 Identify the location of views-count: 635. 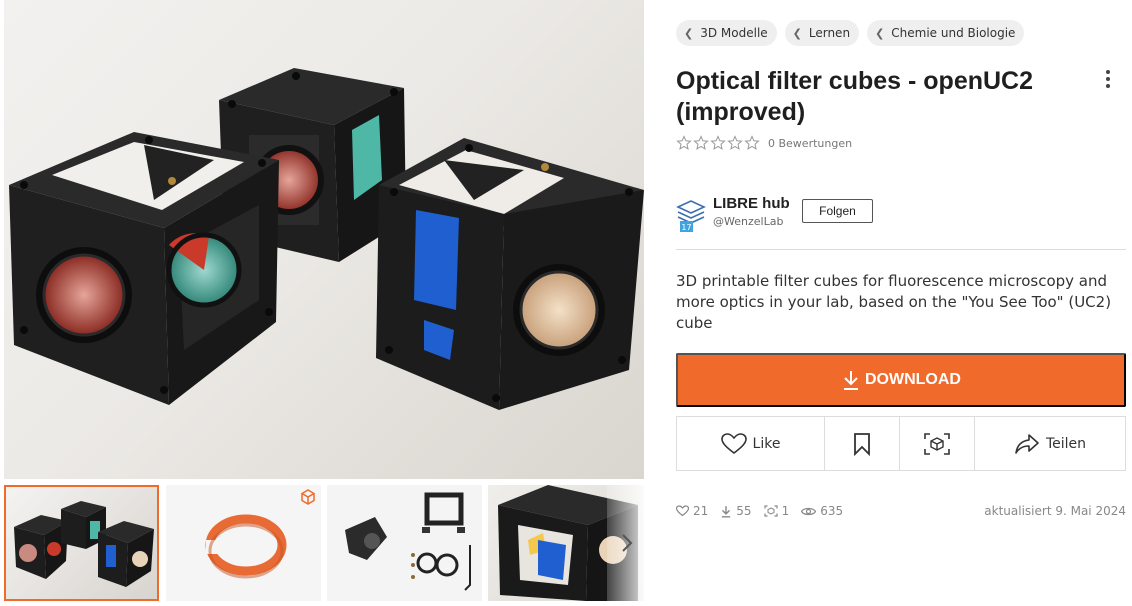
(832, 511).